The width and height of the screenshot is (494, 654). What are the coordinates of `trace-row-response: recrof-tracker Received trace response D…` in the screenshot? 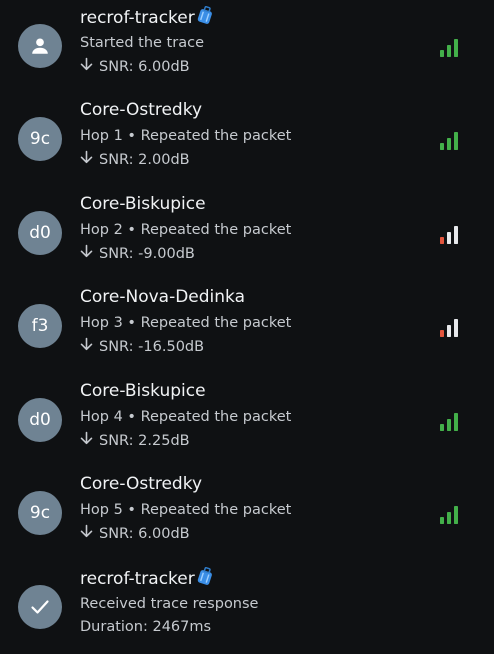 It's located at (247, 607).